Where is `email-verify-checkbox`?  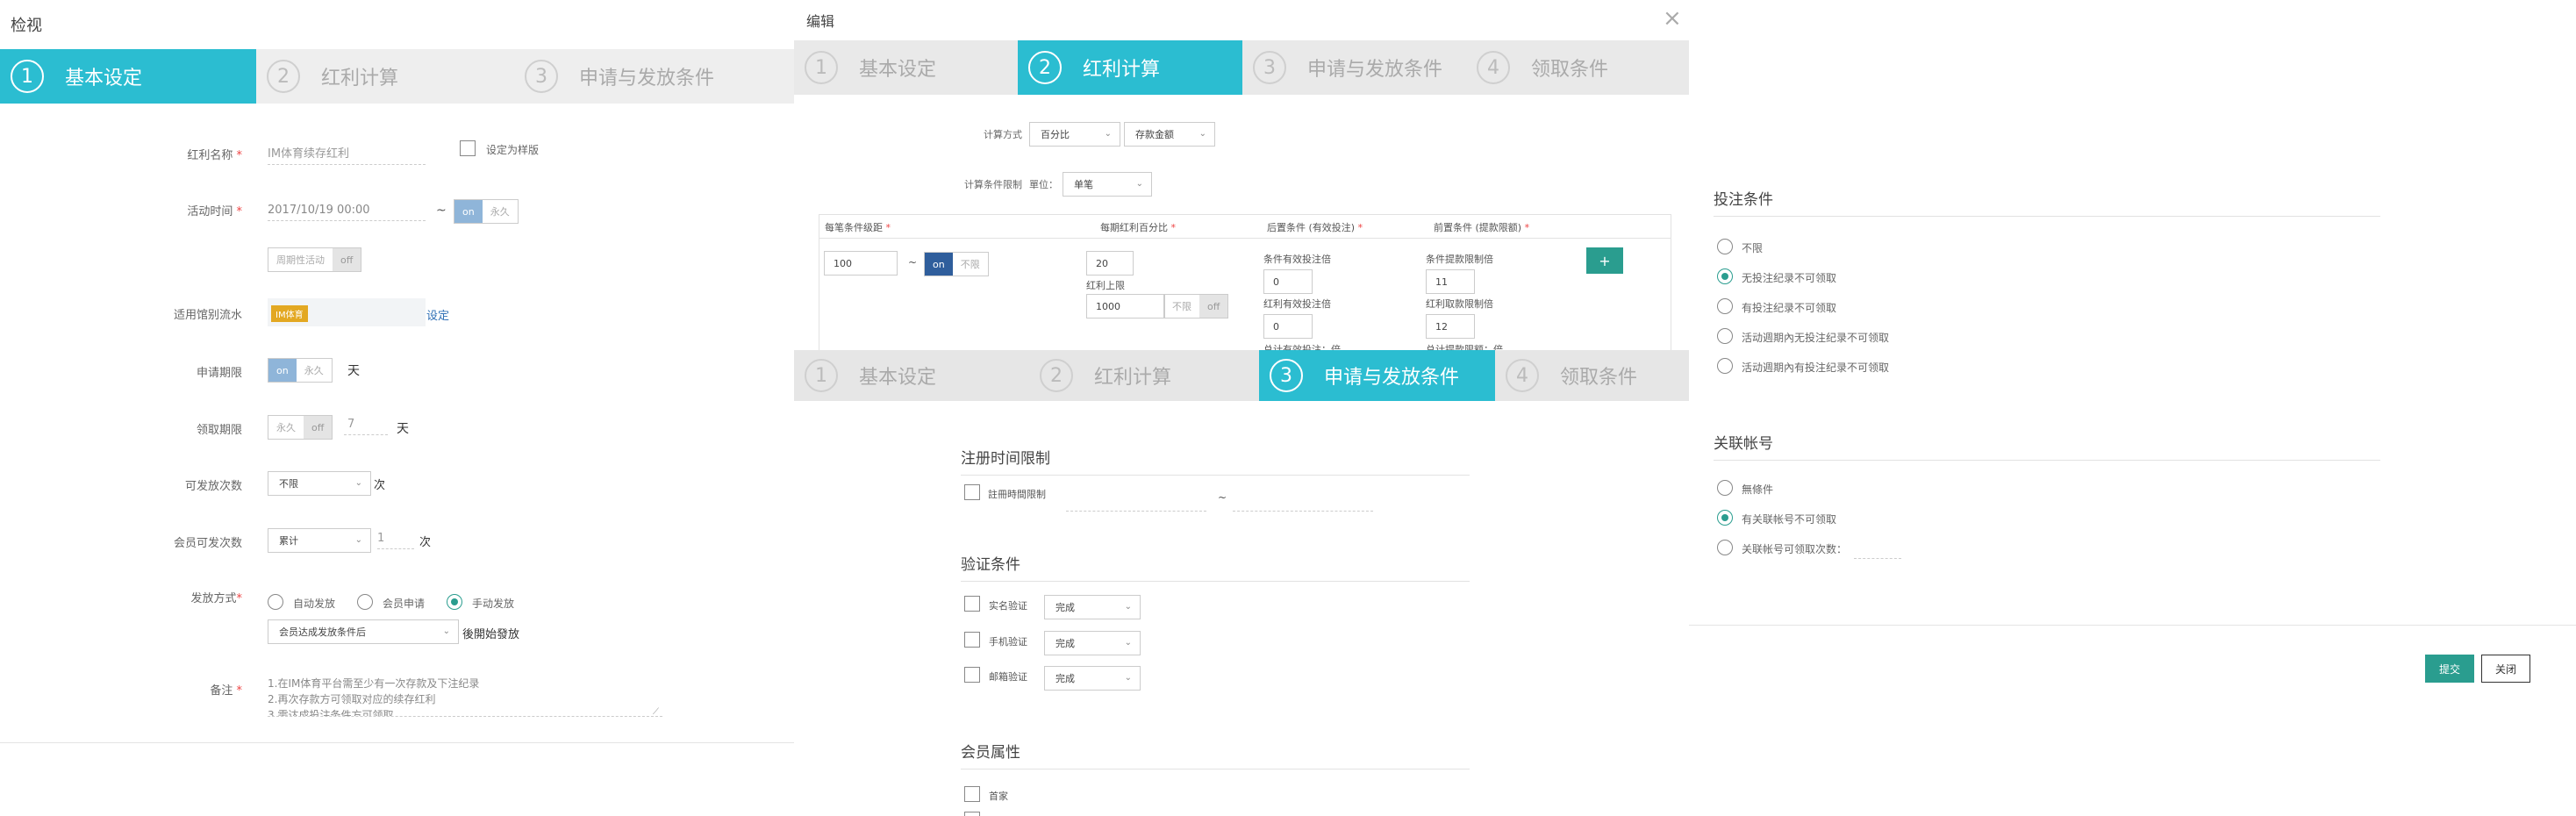 email-verify-checkbox is located at coordinates (972, 675).